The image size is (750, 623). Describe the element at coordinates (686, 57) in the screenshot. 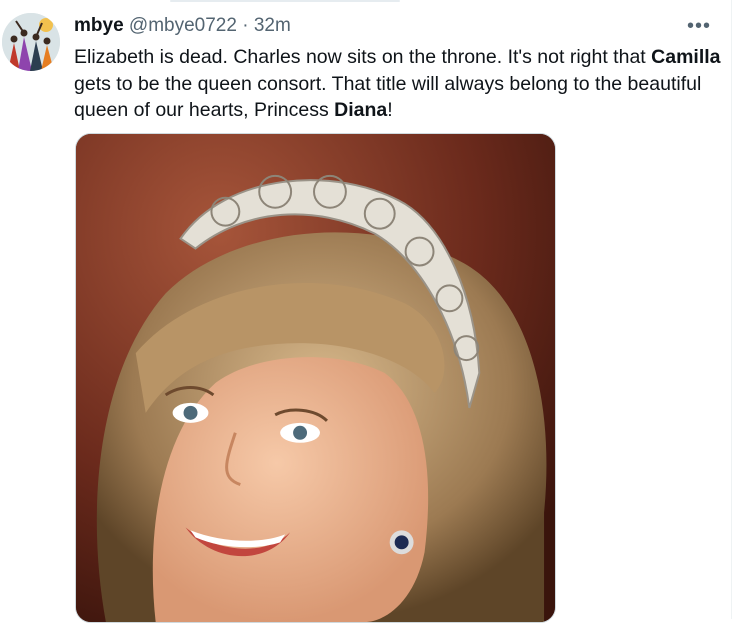

I see `tweet-text-bold-camilla: Camilla` at that location.